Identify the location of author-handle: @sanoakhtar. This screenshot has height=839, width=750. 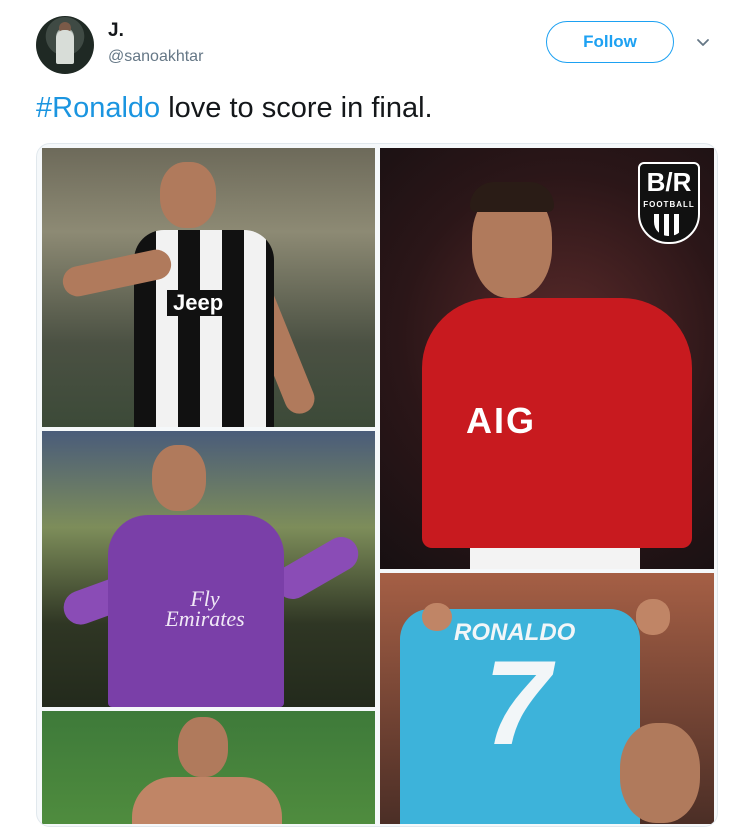
(155, 57).